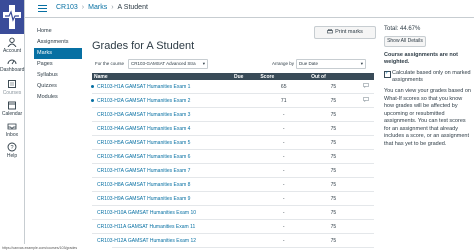 This screenshot has height=252, width=474. What do you see at coordinates (146, 213) in the screenshot?
I see `assignment-link: CR103-H10A GAMSAT Humanities Exam 10` at bounding box center [146, 213].